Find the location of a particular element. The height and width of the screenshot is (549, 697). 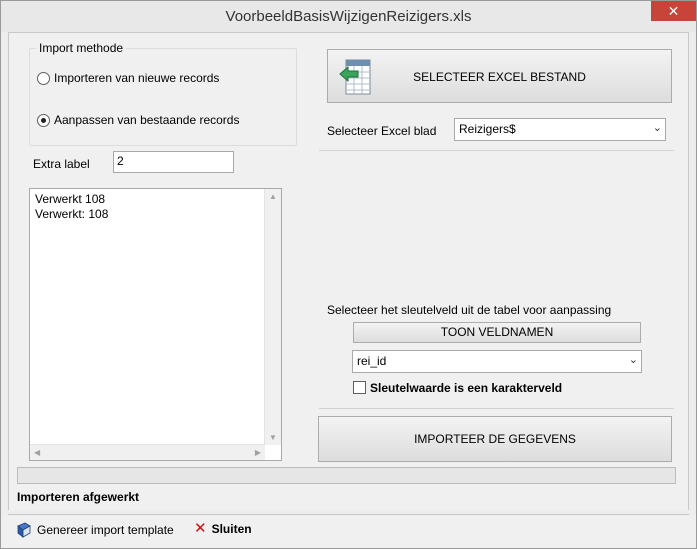

window-close-button: ✕ is located at coordinates (673, 11).